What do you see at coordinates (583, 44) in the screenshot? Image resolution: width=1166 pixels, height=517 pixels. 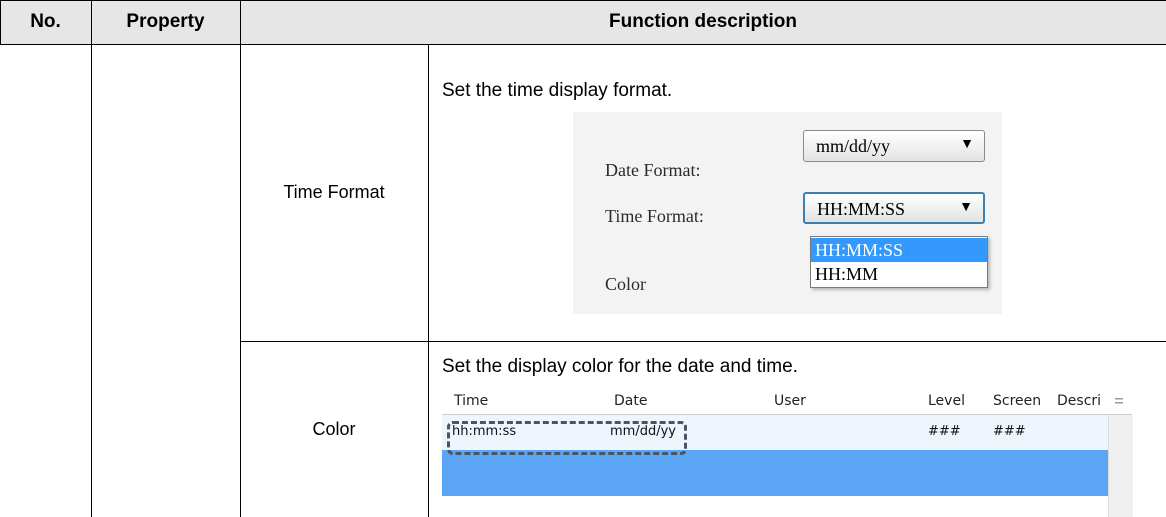 I see `header-bottom-border` at bounding box center [583, 44].